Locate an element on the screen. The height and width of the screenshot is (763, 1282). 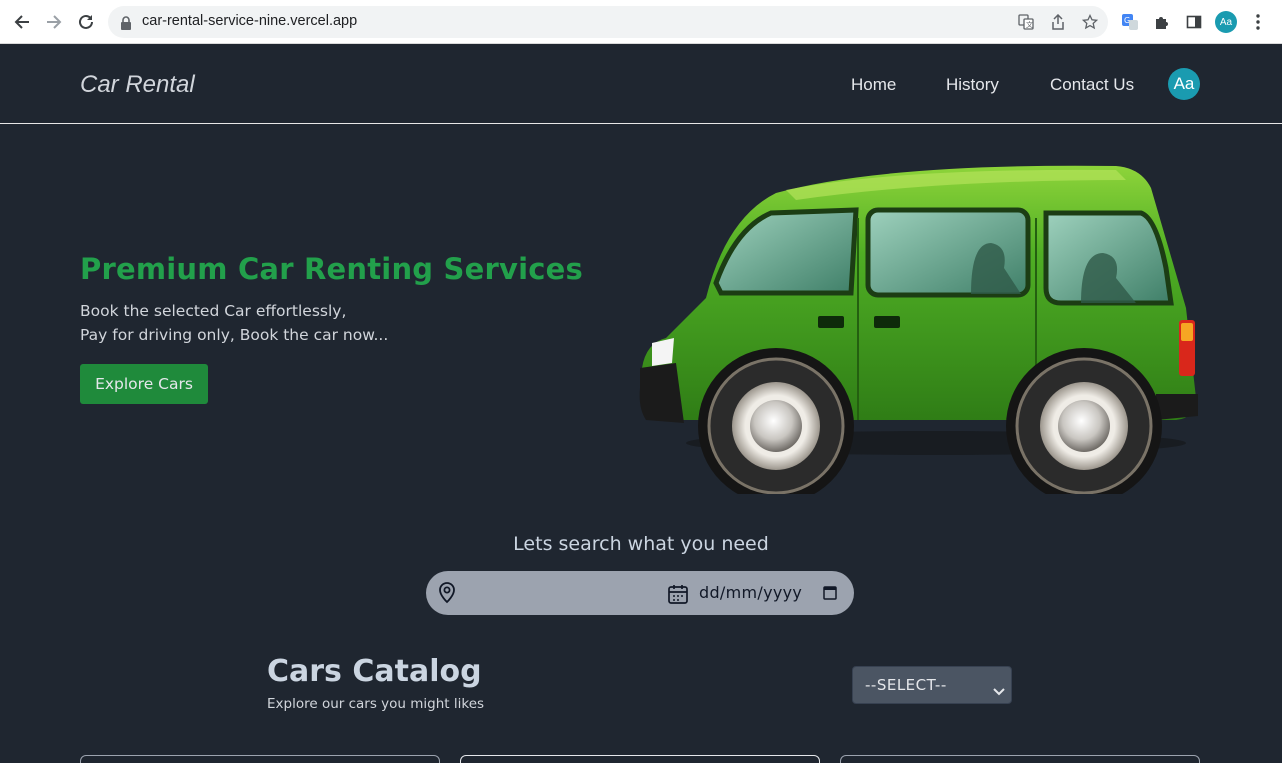
site-header: Car Rental Home History Contact Us Aa is located at coordinates (641, 84).